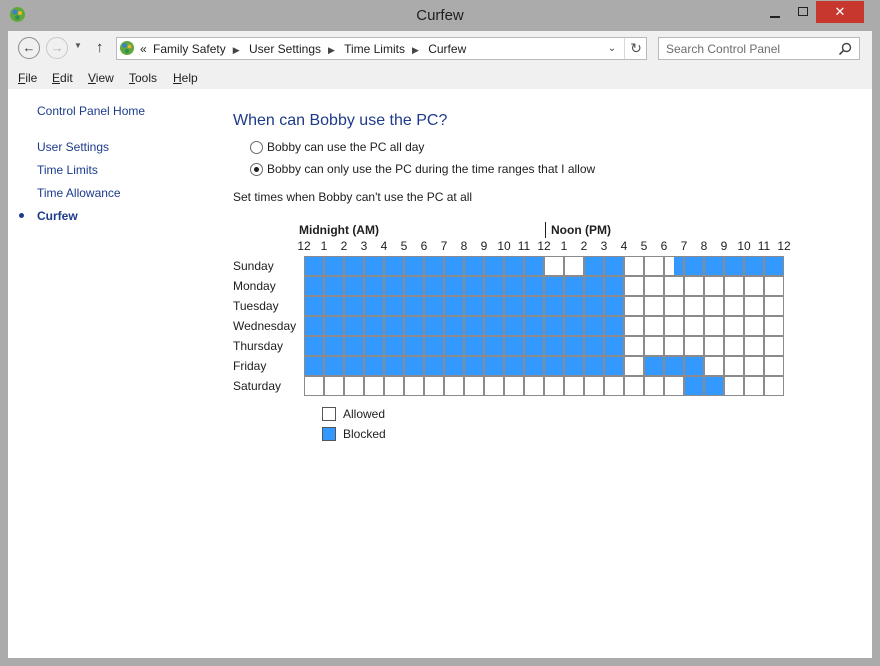 The height and width of the screenshot is (666, 880). I want to click on menu-help: Help, so click(185, 78).